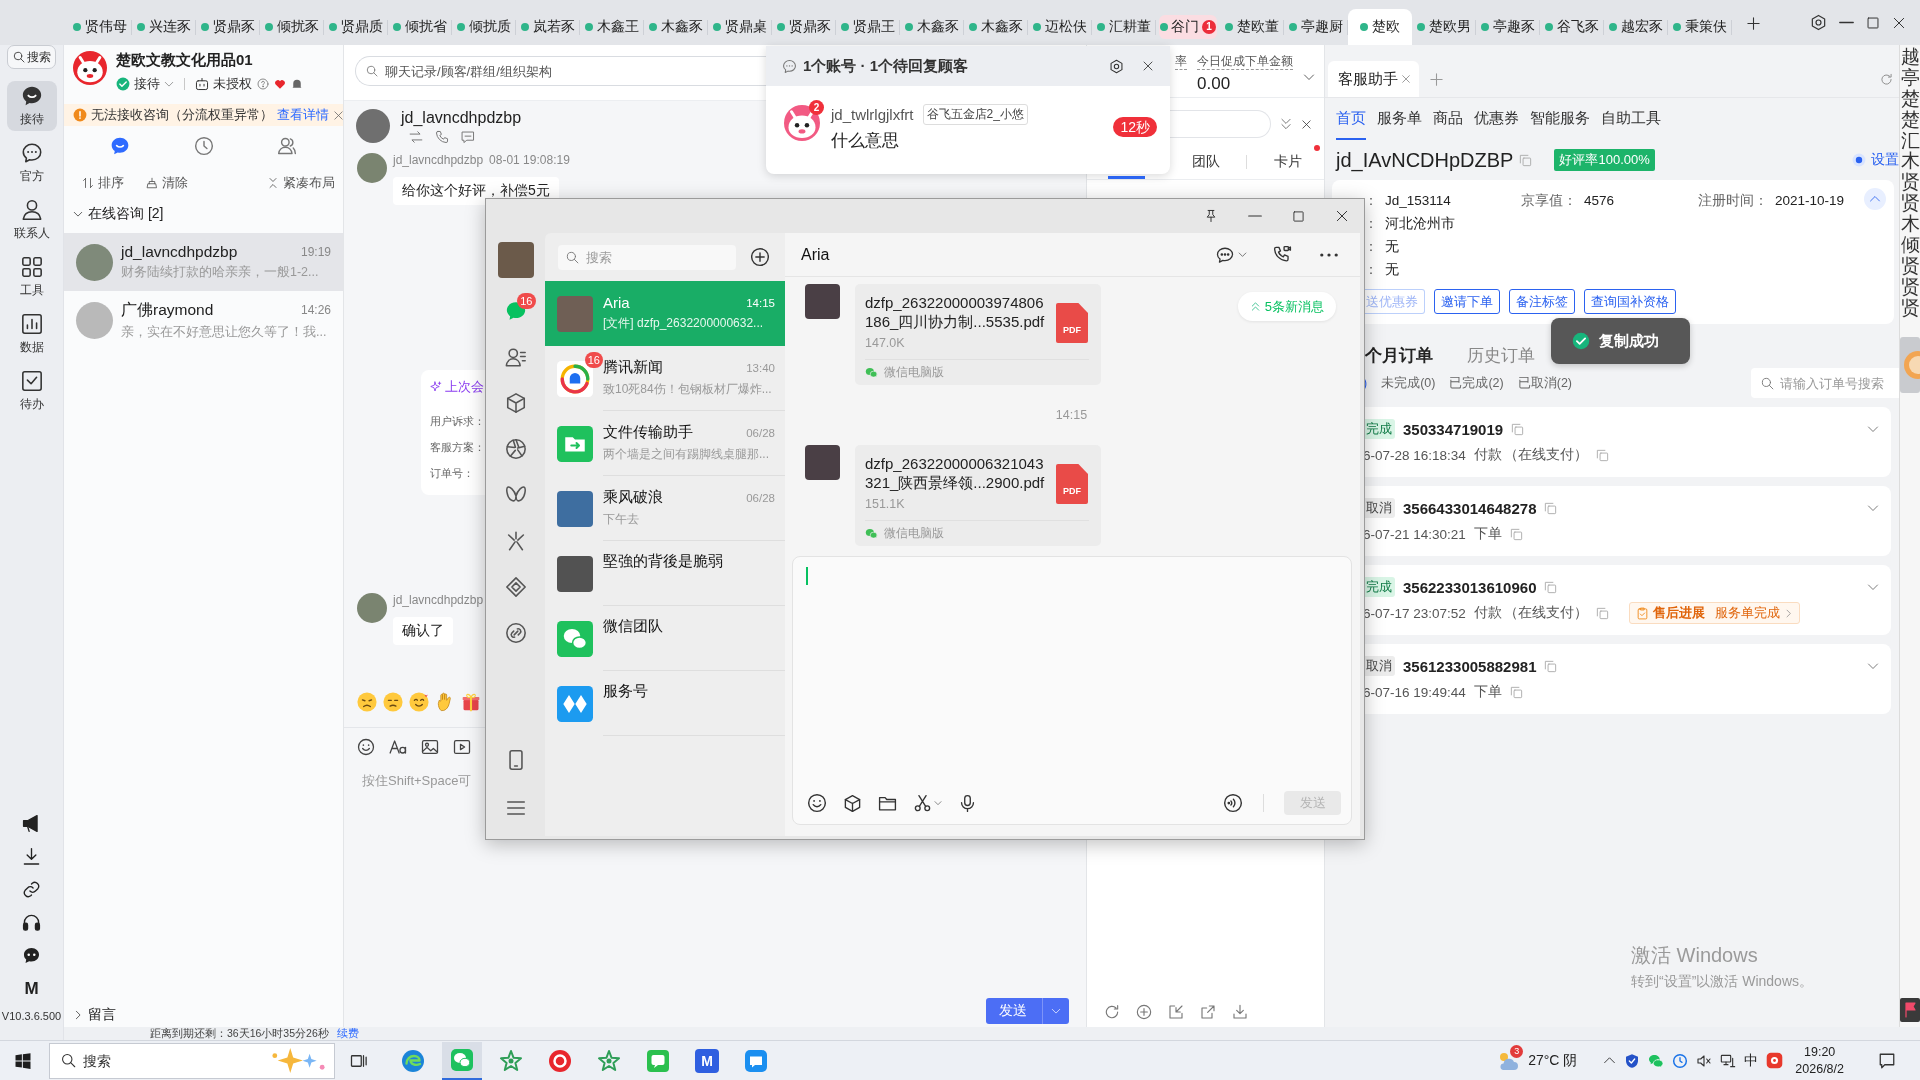  I want to click on group-header: 在线咨询 [2], so click(203, 214).